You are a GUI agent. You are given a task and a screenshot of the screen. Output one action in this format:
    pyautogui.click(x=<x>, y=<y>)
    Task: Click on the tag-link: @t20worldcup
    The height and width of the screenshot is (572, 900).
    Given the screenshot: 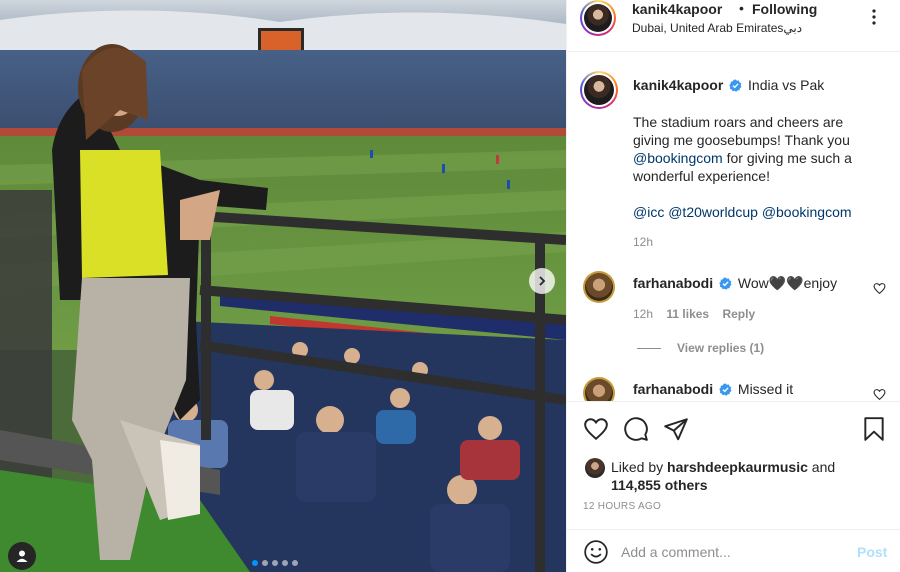 What is the action you would take?
    pyautogui.click(x=713, y=212)
    